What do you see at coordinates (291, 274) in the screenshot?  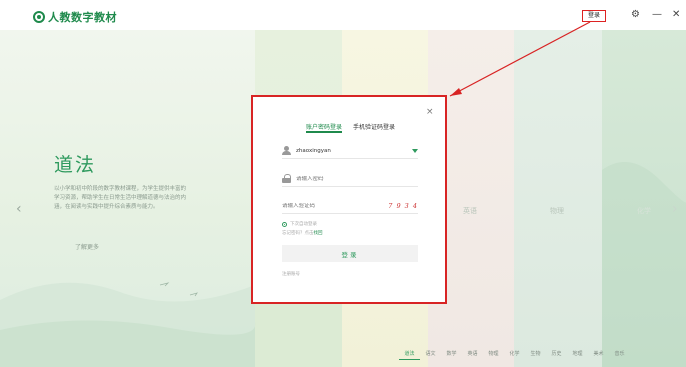 I see `register-link: 注册账号` at bounding box center [291, 274].